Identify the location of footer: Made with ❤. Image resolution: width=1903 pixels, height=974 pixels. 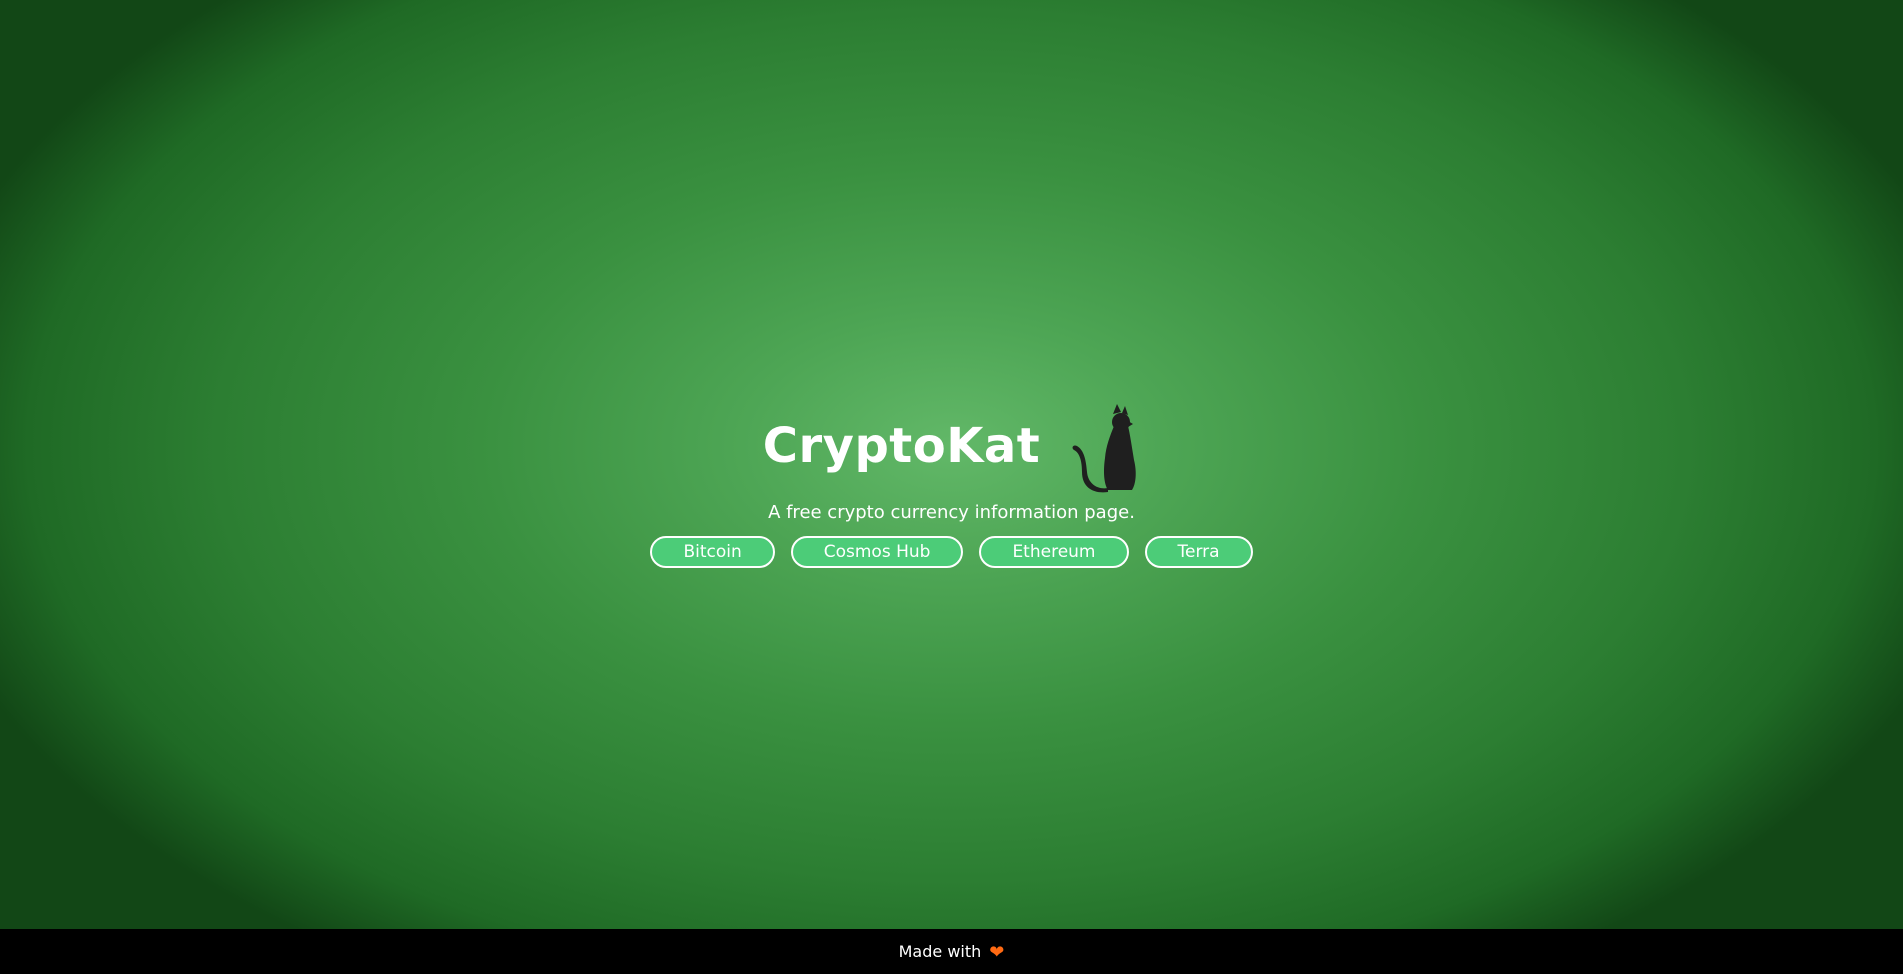
(951, 951).